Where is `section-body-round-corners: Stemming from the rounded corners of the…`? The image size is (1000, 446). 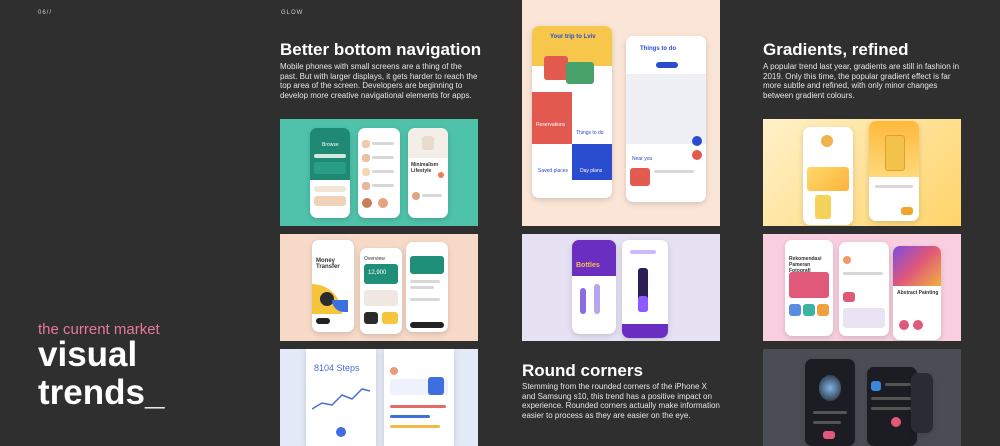 section-body-round-corners: Stemming from the rounded corners of the… is located at coordinates (621, 401).